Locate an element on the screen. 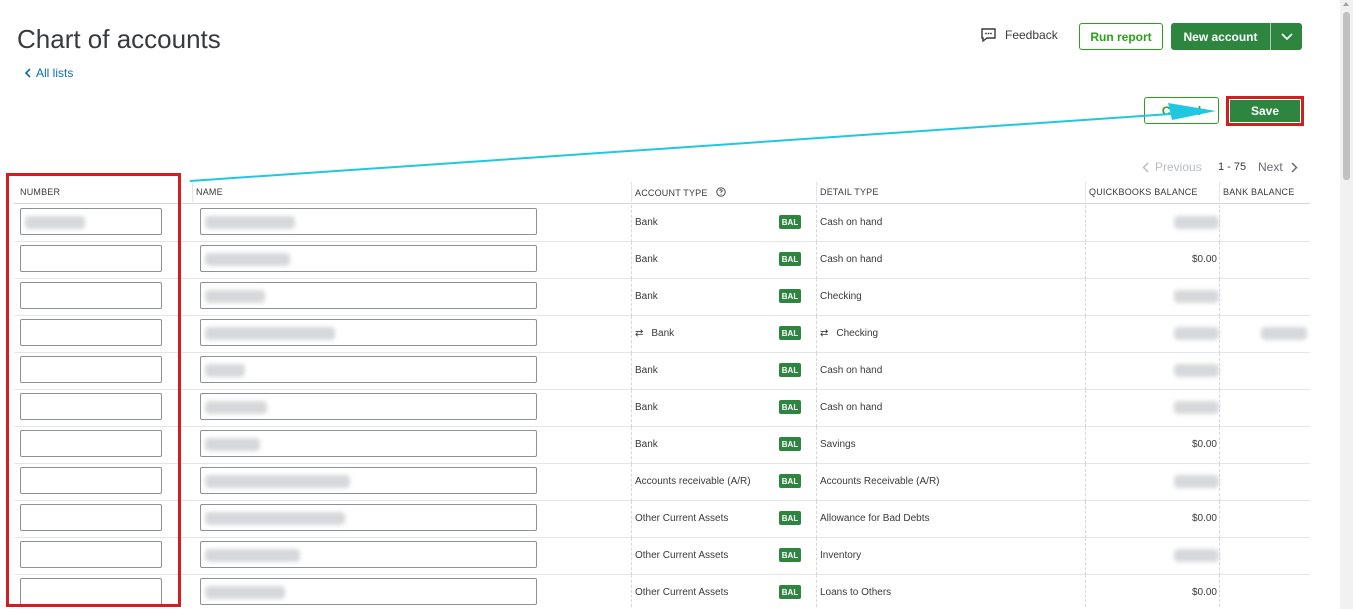  save-button: Save is located at coordinates (1265, 111).